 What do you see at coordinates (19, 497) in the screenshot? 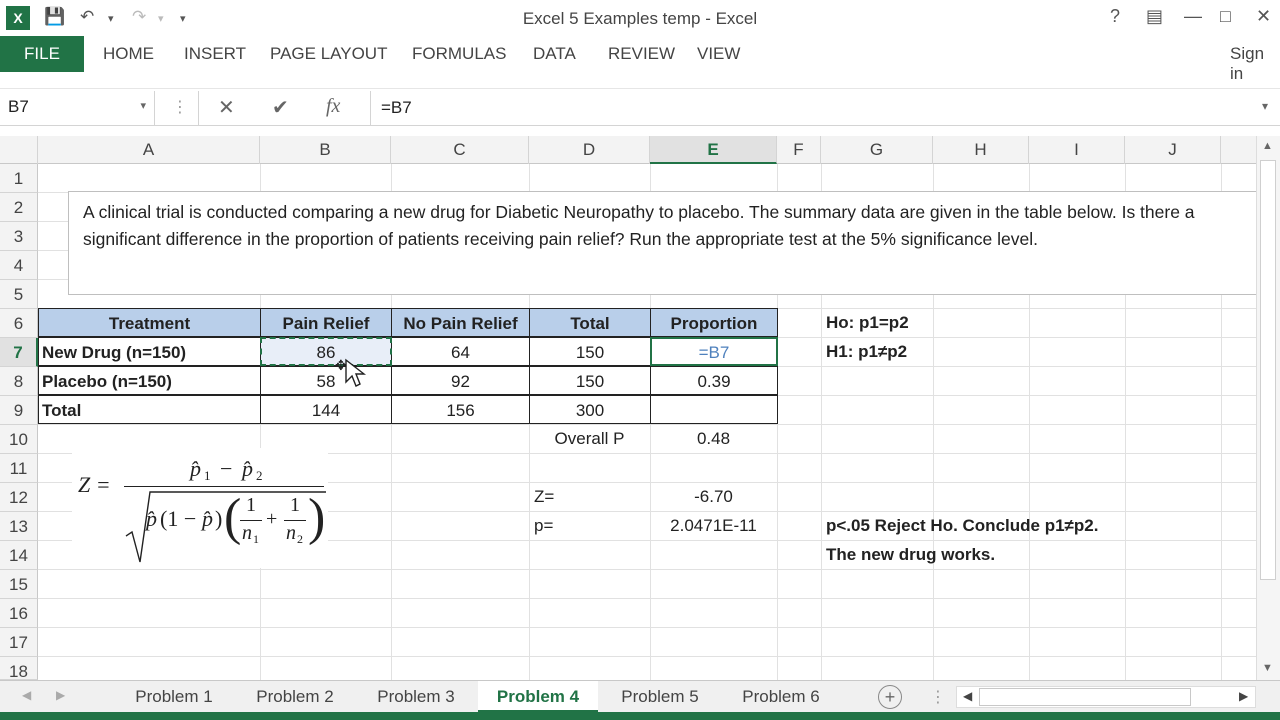
I see `row-header: 12` at bounding box center [19, 497].